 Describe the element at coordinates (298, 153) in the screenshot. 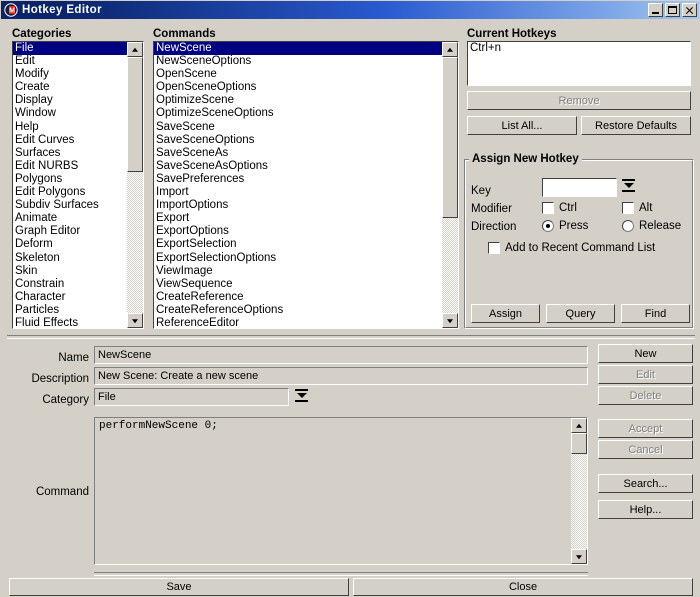

I see `list-item: SaveSceneAs` at that location.